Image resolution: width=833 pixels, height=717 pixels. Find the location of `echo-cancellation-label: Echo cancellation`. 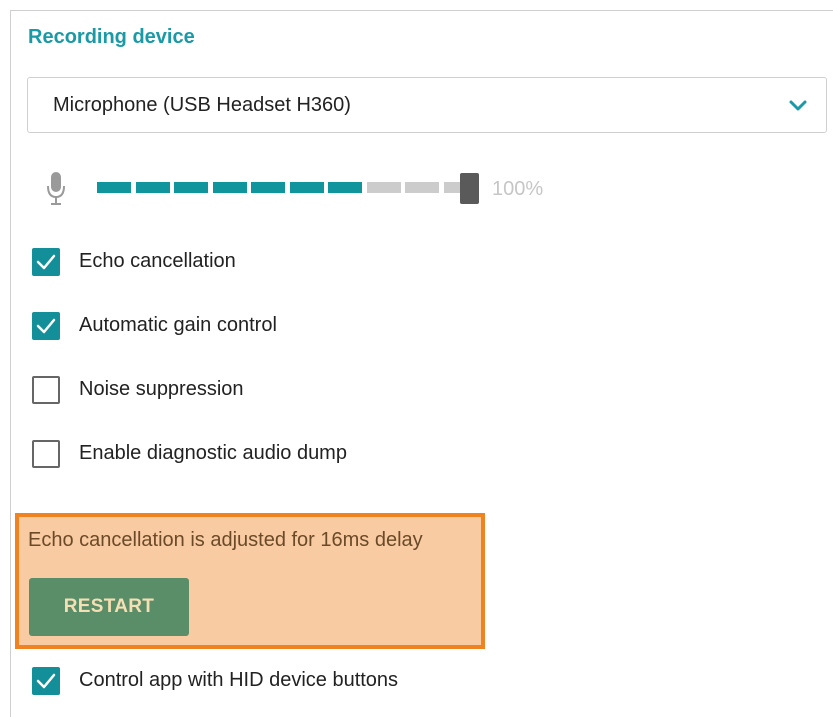

echo-cancellation-label: Echo cancellation is located at coordinates (157, 261).